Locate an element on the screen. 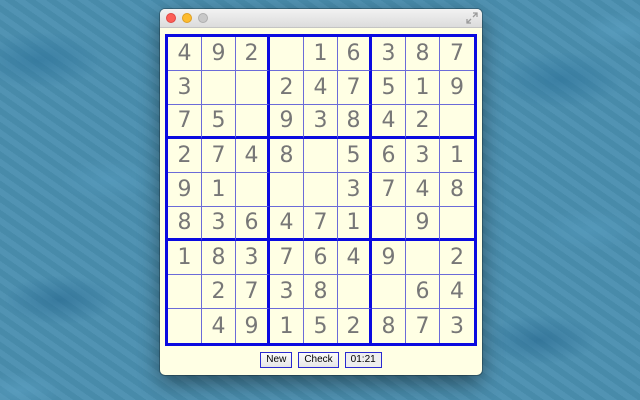 The image size is (640, 400). sudoku-cell-r4-c2: 7 is located at coordinates (219, 156).